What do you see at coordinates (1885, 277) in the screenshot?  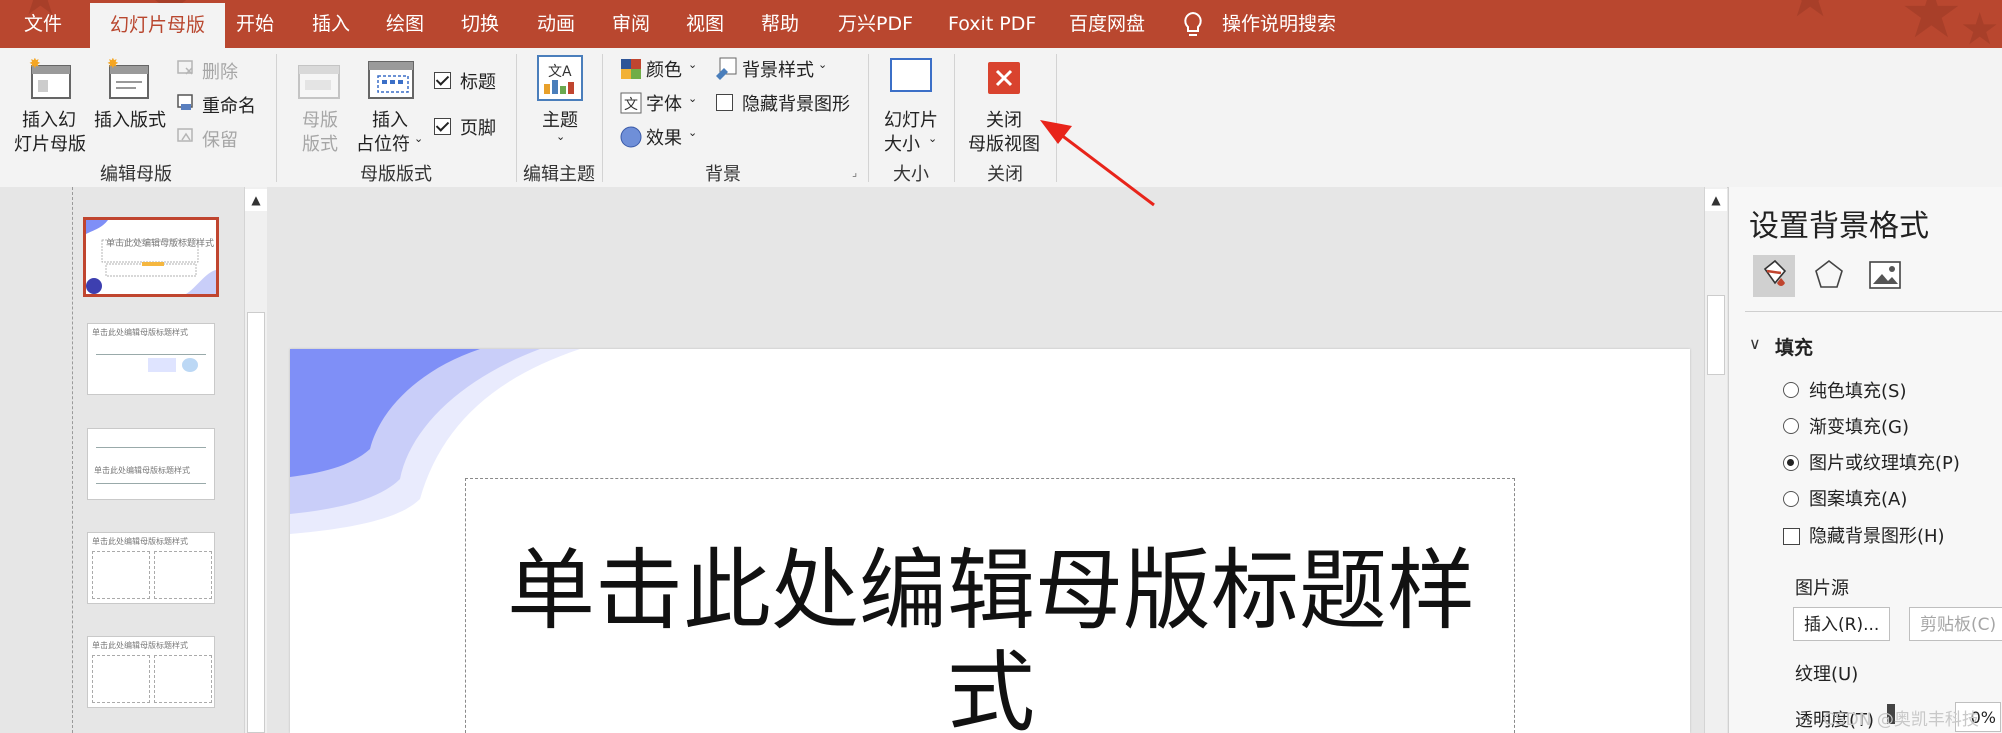 I see `picture-icon` at bounding box center [1885, 277].